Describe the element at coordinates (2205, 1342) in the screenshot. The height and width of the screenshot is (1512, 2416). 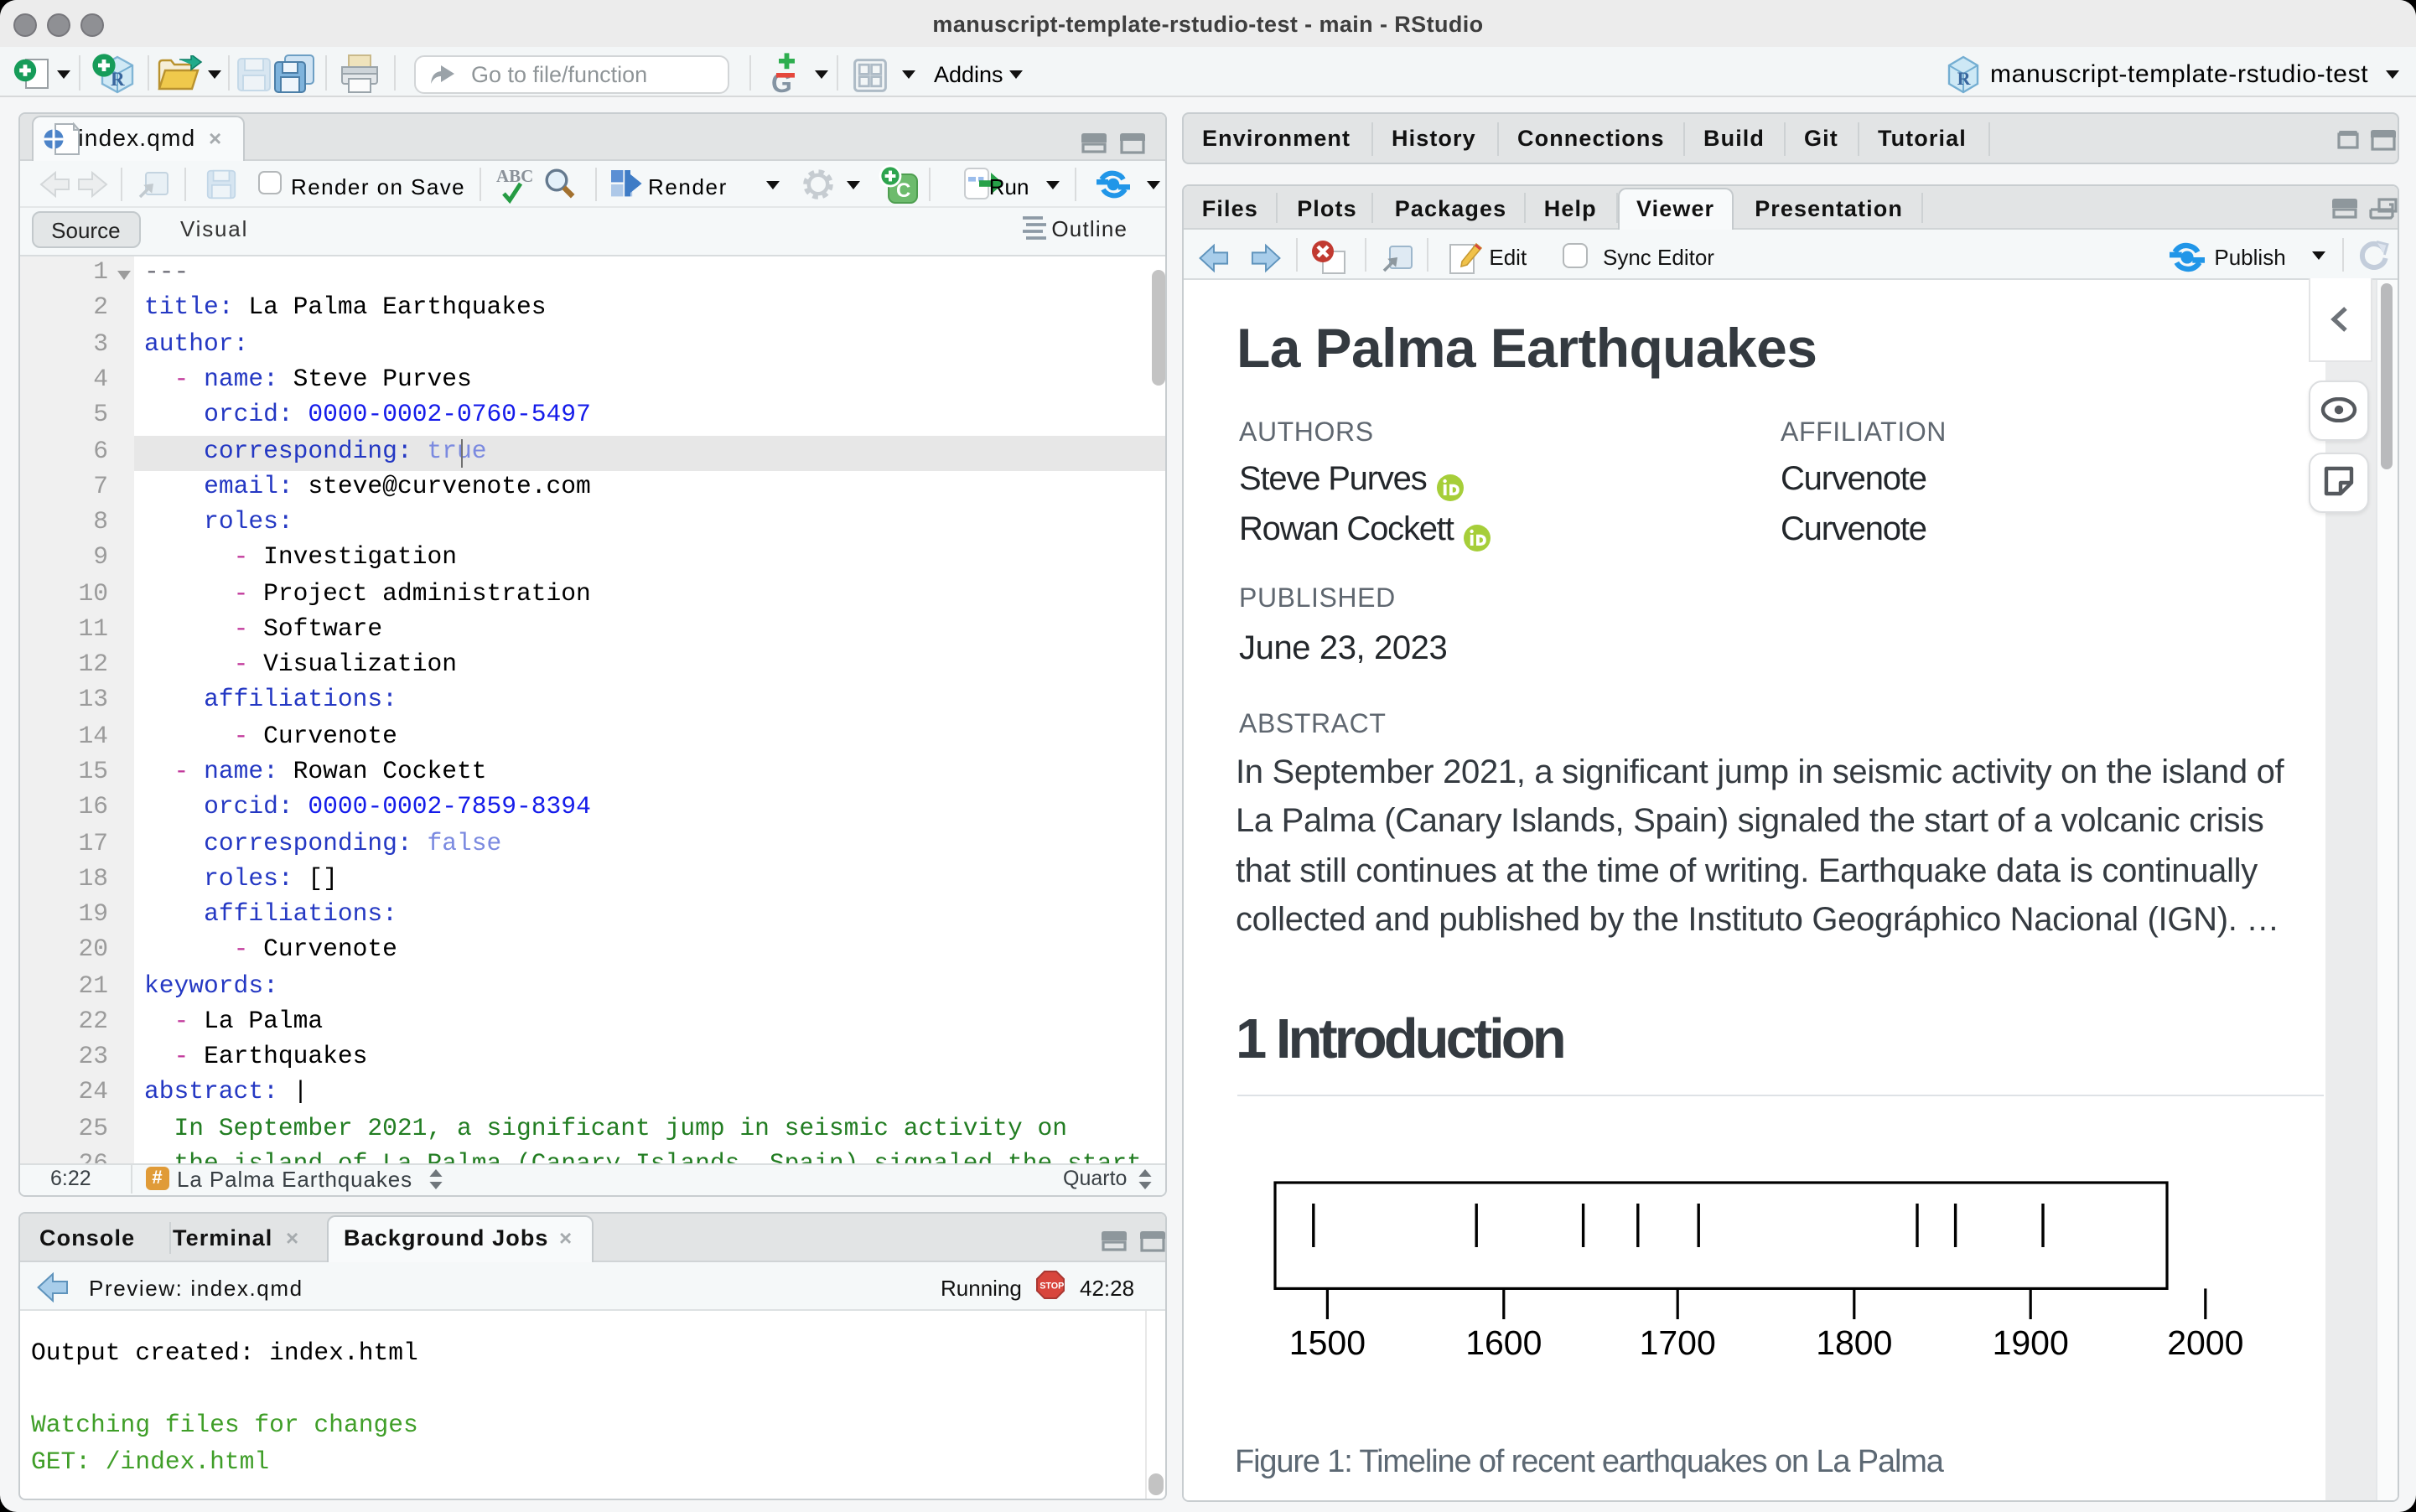
I see `svg-text: 2000` at that location.